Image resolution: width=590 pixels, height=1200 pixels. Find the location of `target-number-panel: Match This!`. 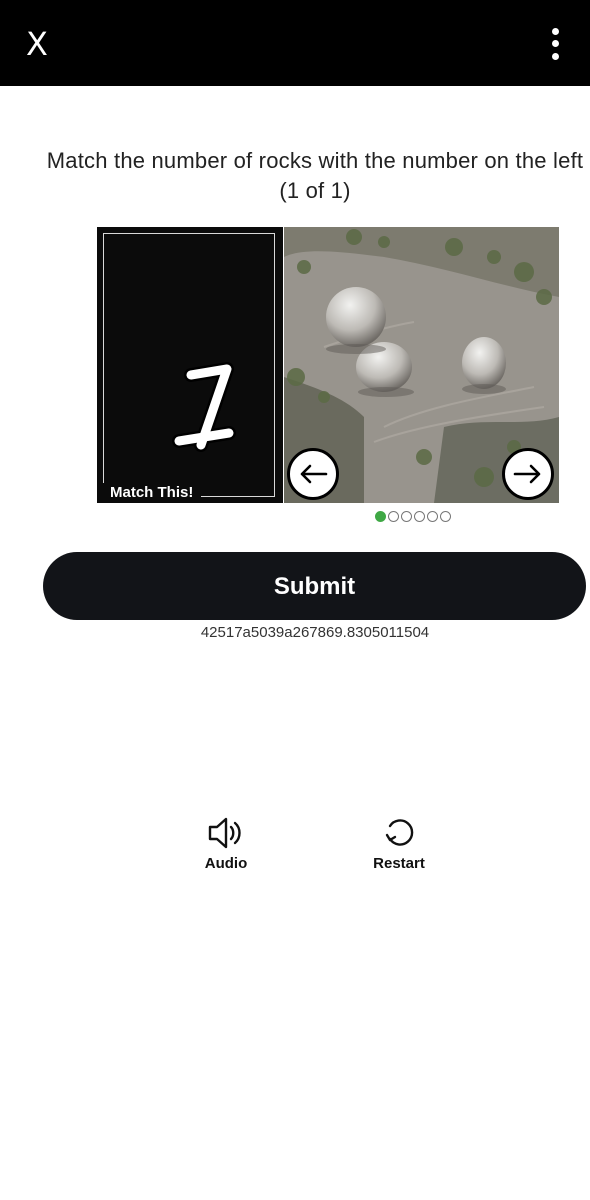

target-number-panel: Match This! is located at coordinates (190, 365).